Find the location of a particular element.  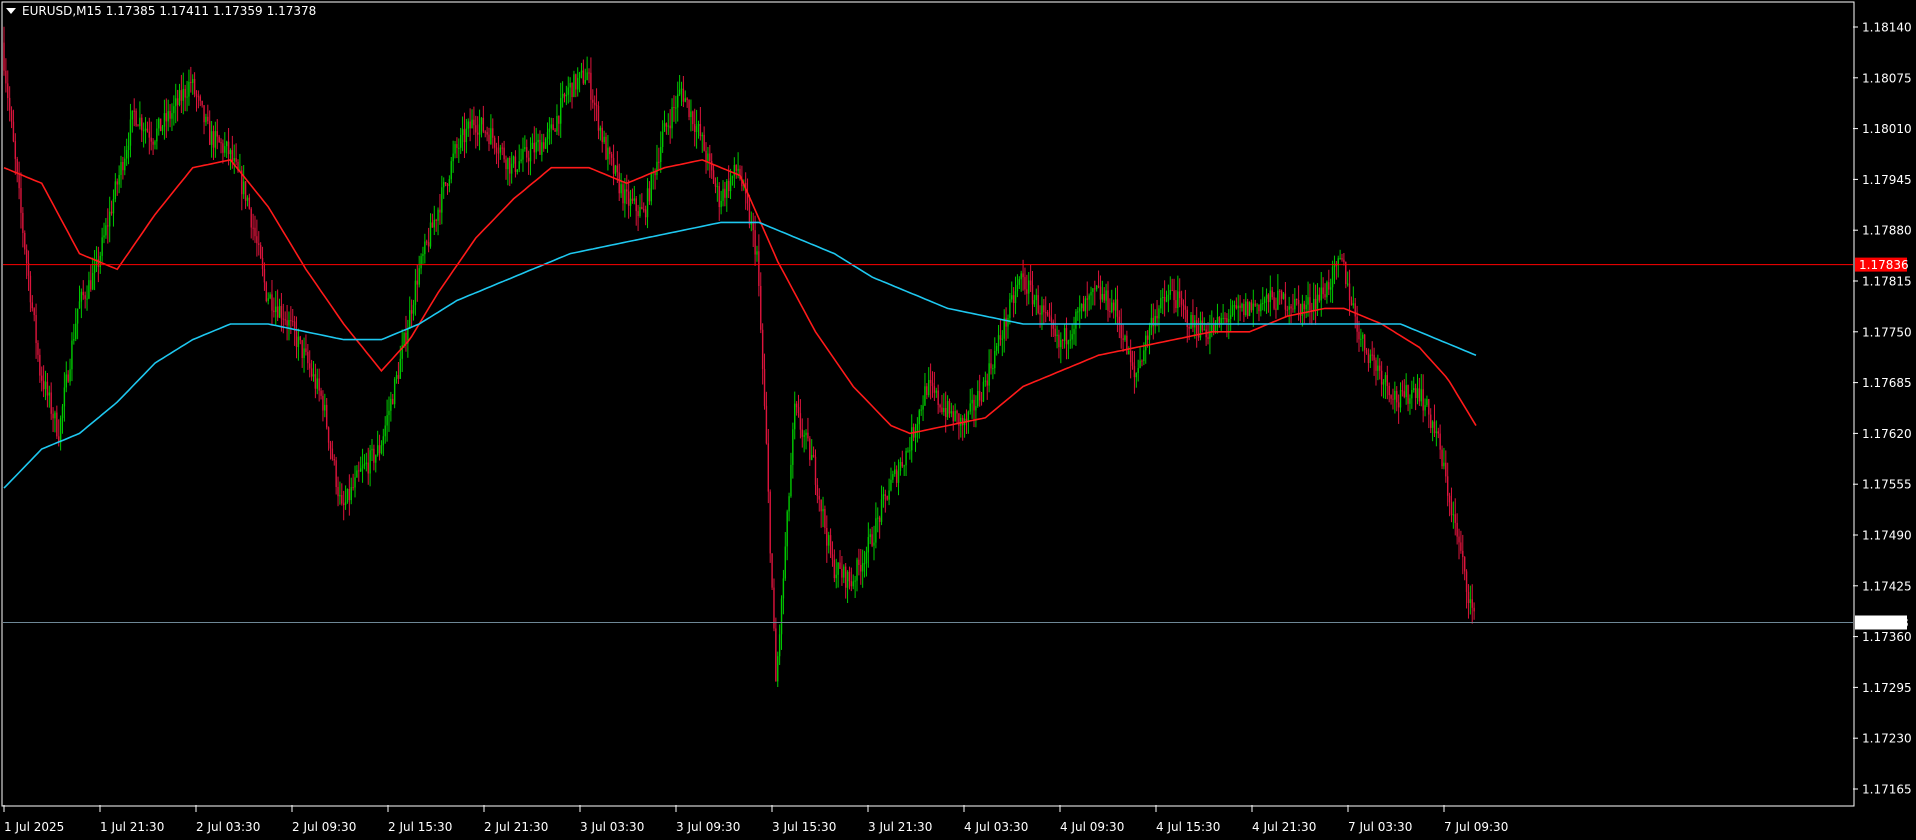

price-tick-label: 1.17750 is located at coordinates (1887, 332).